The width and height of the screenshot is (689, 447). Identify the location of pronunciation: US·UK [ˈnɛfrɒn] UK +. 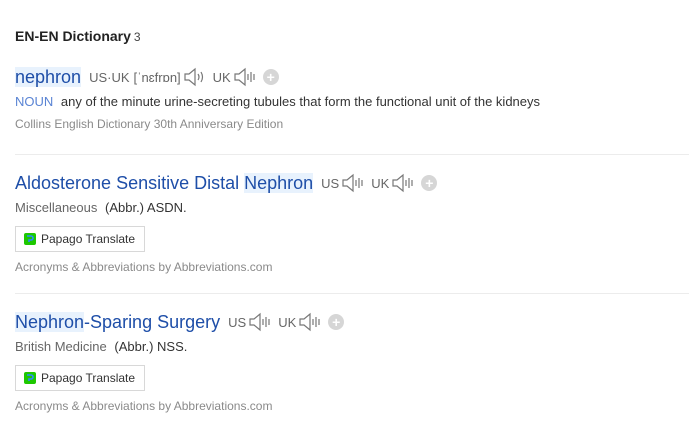
(184, 77).